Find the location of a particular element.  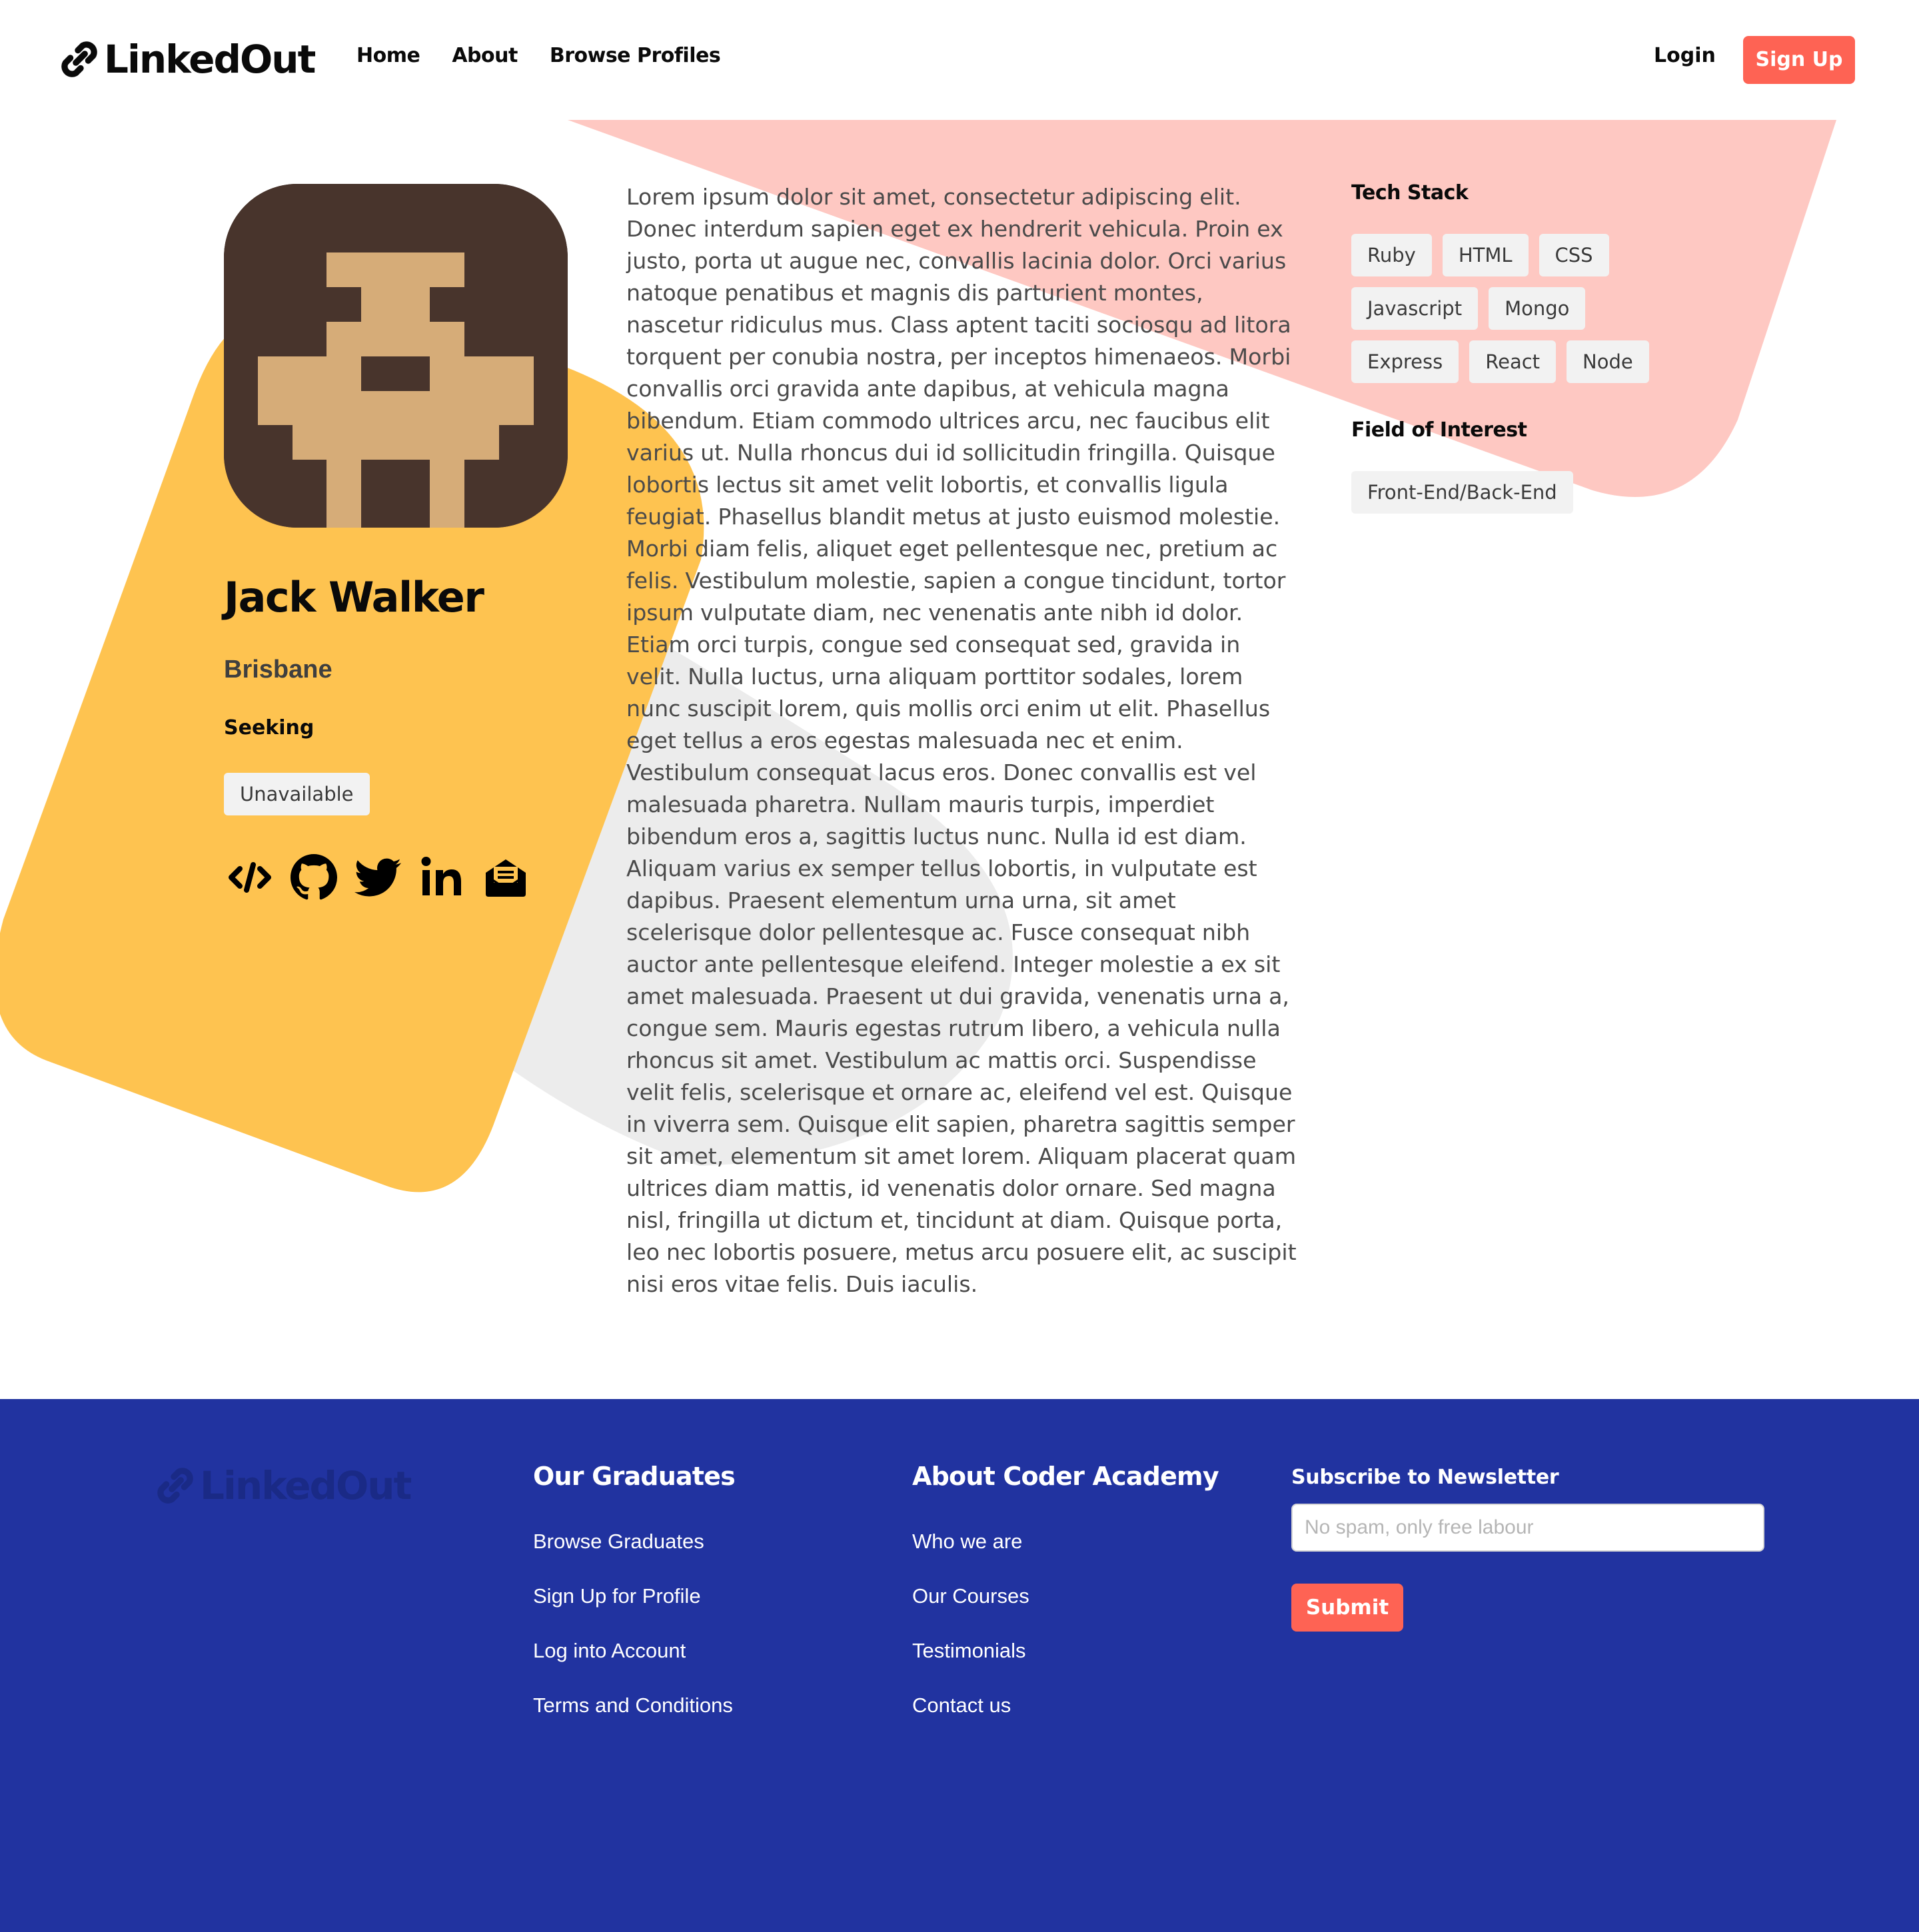

social-links is located at coordinates (378, 877).